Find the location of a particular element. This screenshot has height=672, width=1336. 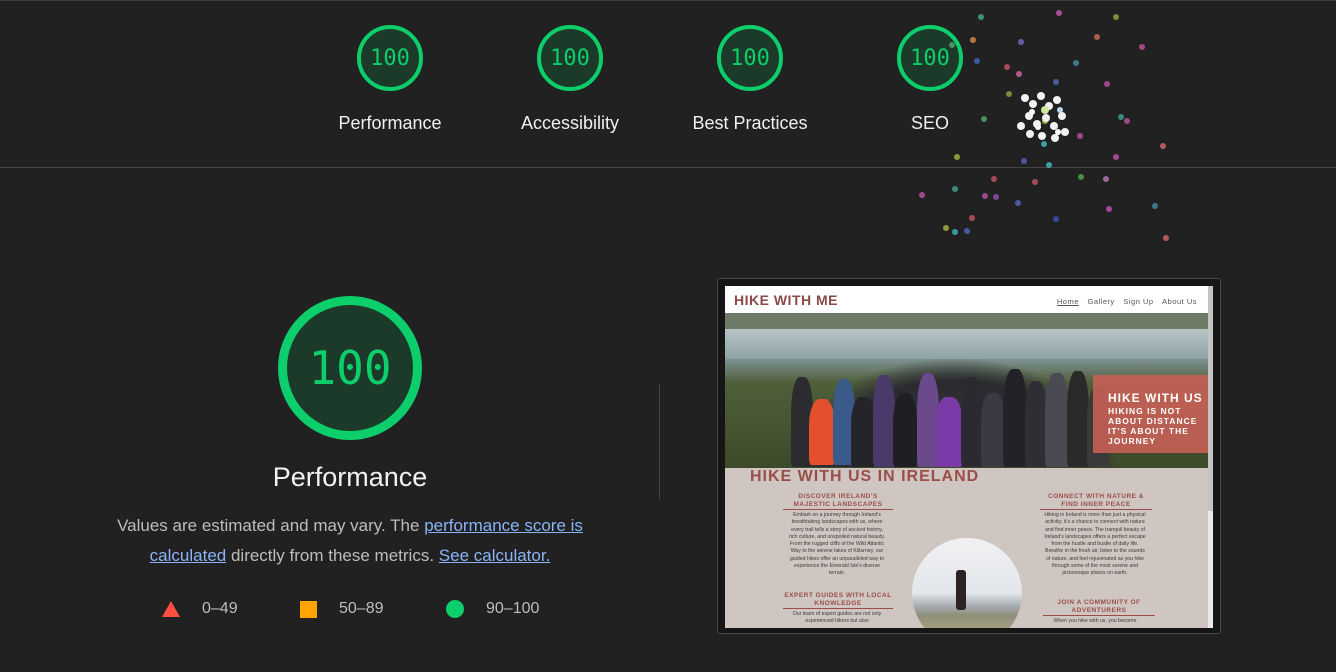

col2b-underline is located at coordinates (1099, 615).